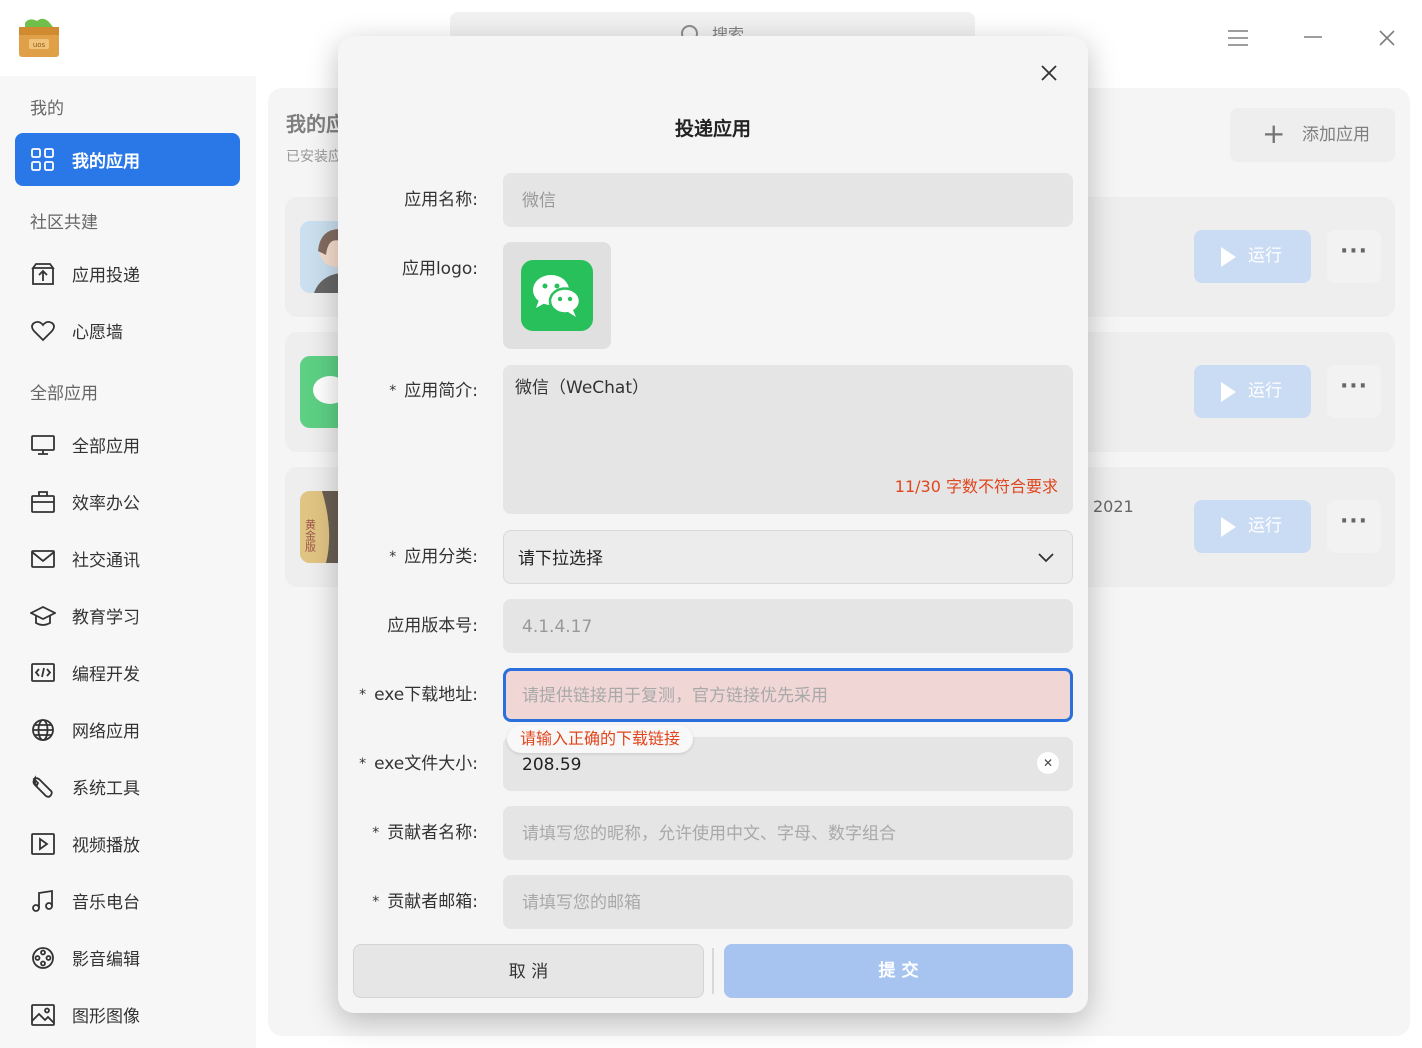 This screenshot has height=1048, width=1422. What do you see at coordinates (528, 971) in the screenshot?
I see `cancel-button: 取 消` at bounding box center [528, 971].